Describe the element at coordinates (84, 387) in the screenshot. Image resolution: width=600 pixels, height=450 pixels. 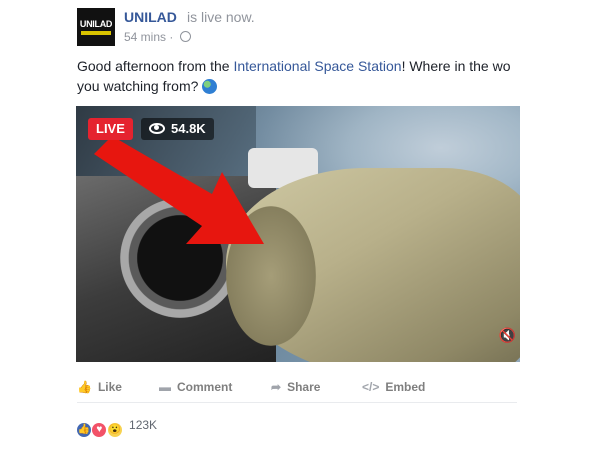
I see `thumbs-up-icon: 👍` at that location.